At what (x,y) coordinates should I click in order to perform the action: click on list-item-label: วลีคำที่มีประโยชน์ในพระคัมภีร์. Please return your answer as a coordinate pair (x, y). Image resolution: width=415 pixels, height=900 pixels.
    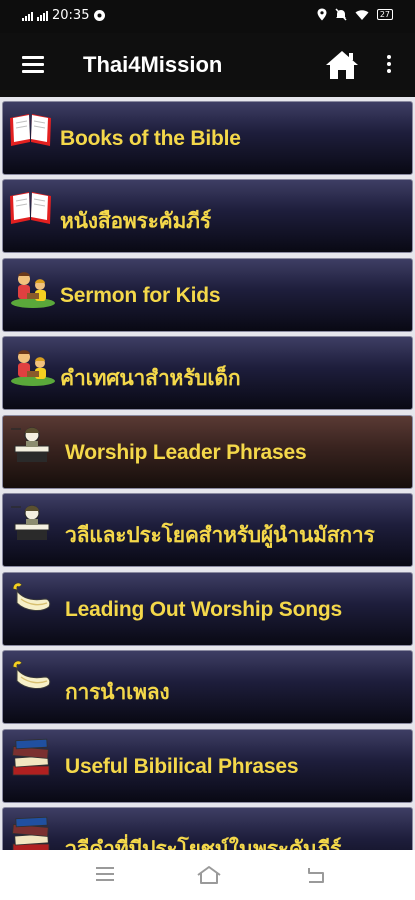
    Looking at the image, I should click on (203, 844).